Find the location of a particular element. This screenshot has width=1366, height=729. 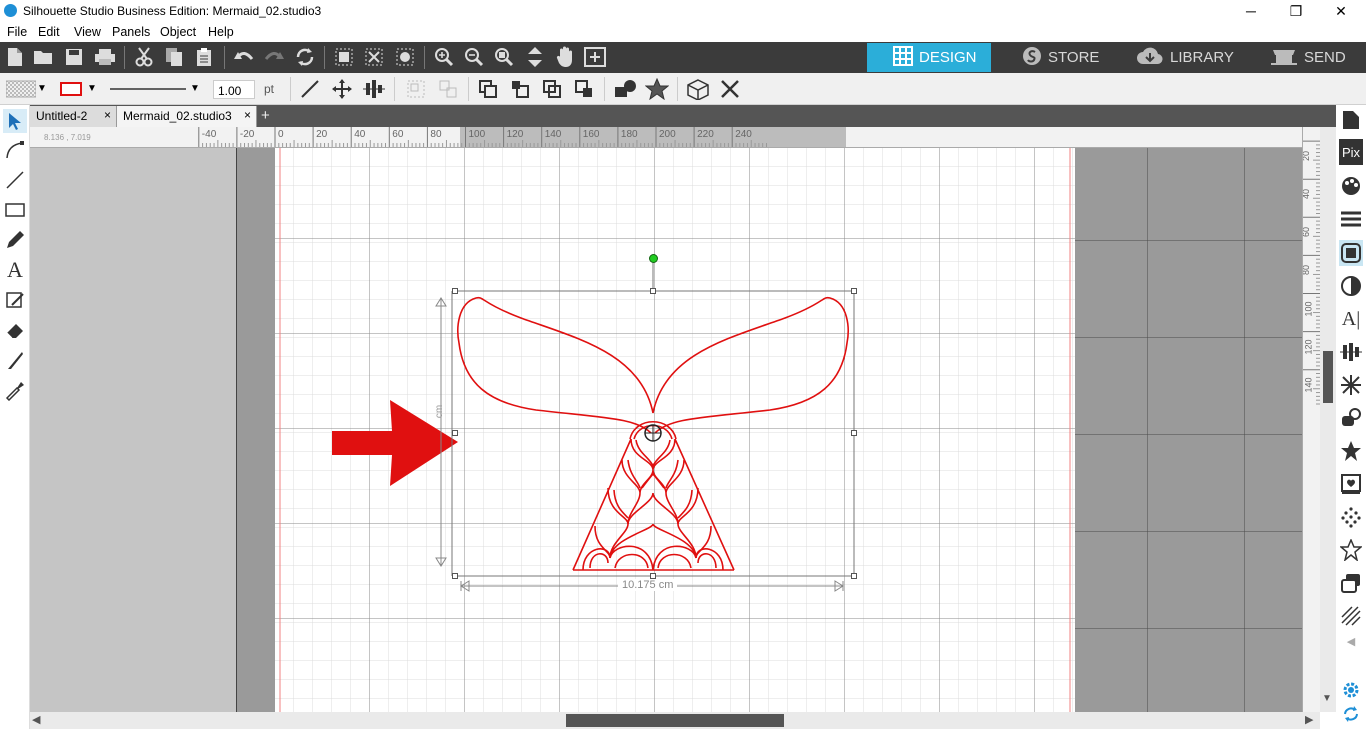

horizontal-scrollbar: ◀ ▶ is located at coordinates (675, 720).